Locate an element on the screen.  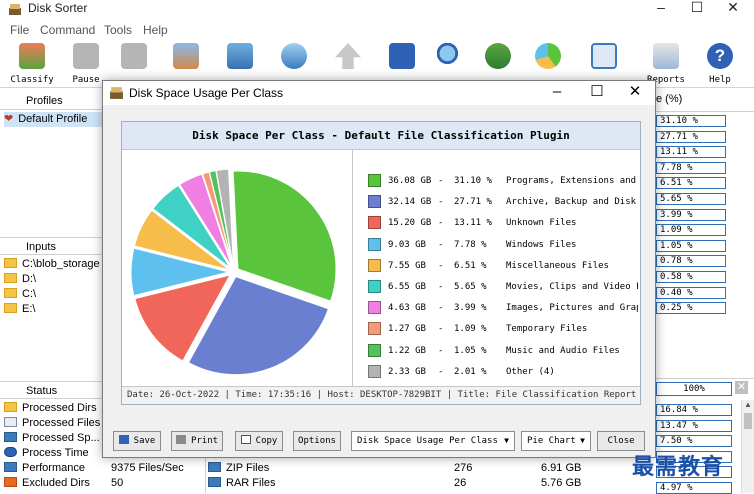
legend-percent: 7.78 % is located at coordinates (470, 244).